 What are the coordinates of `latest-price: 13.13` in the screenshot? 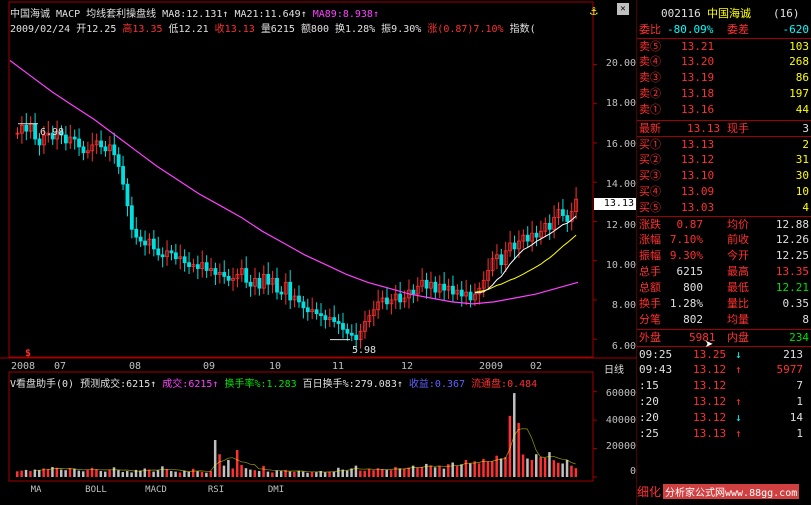 It's located at (704, 128).